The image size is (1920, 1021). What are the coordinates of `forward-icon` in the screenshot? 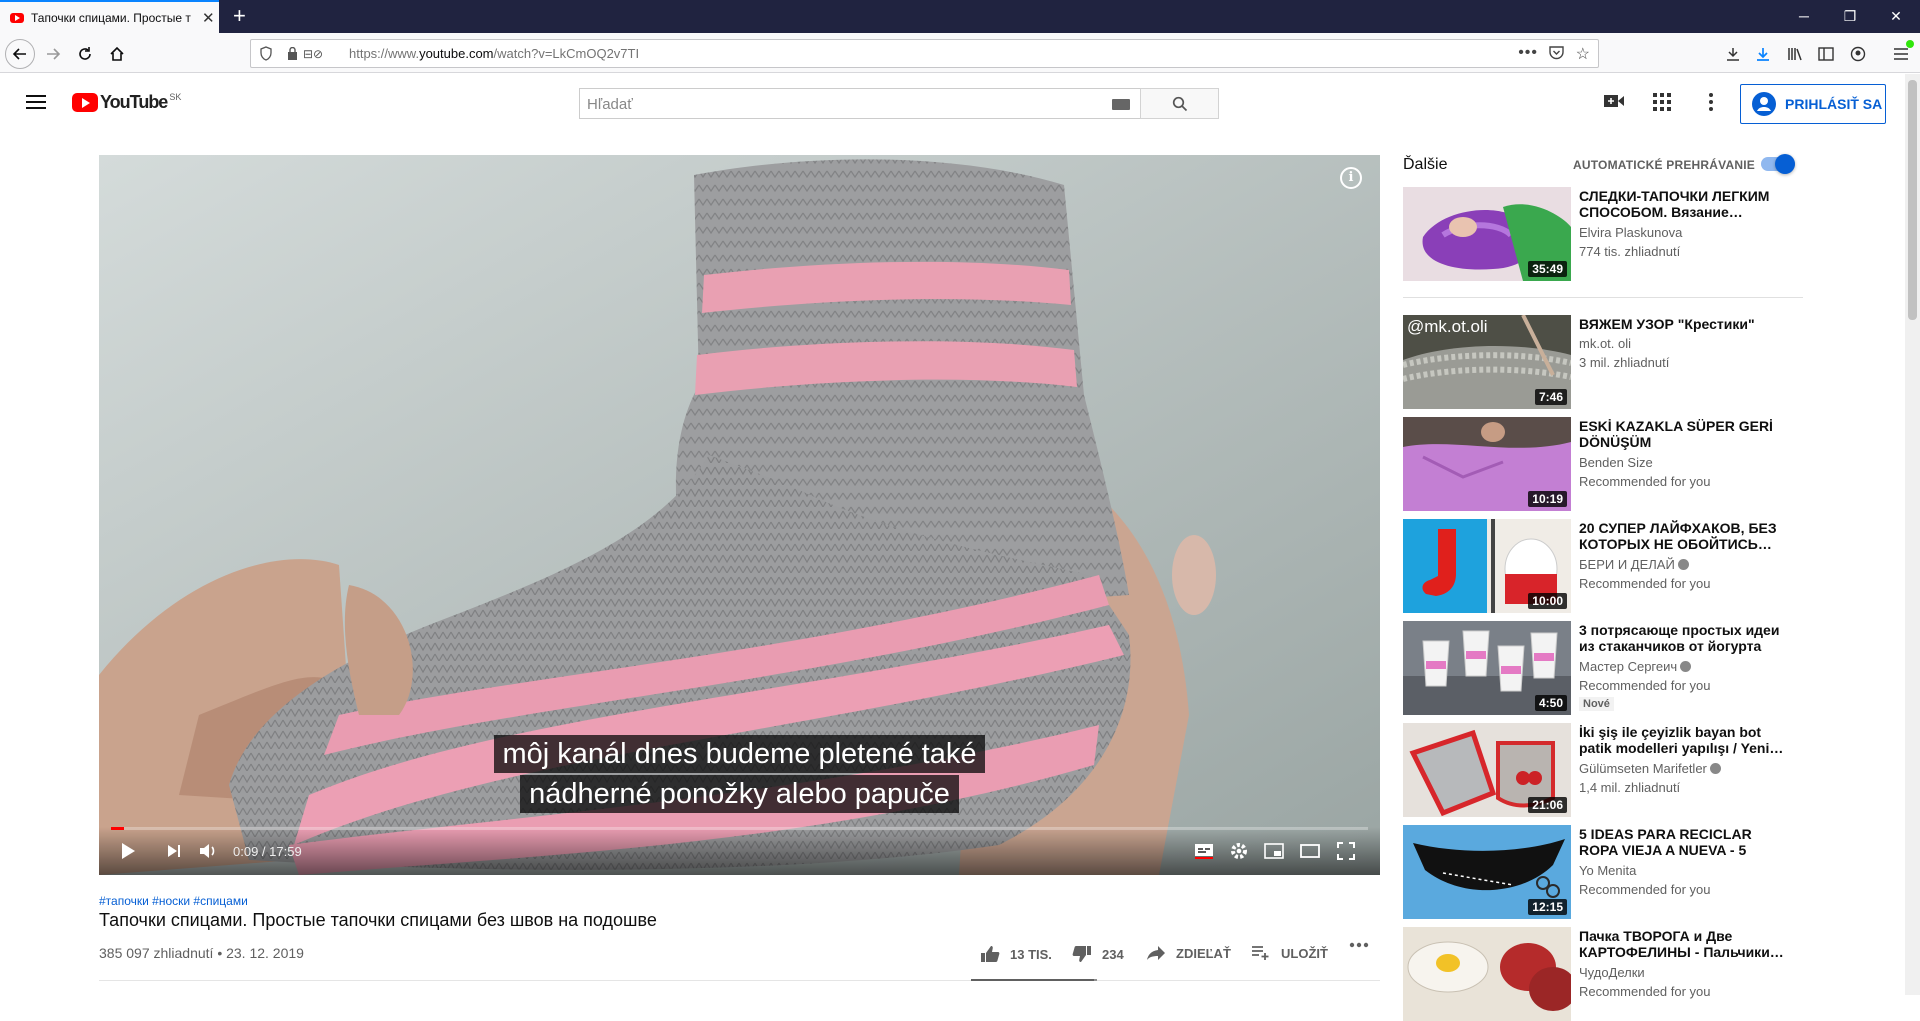 It's located at (53, 54).